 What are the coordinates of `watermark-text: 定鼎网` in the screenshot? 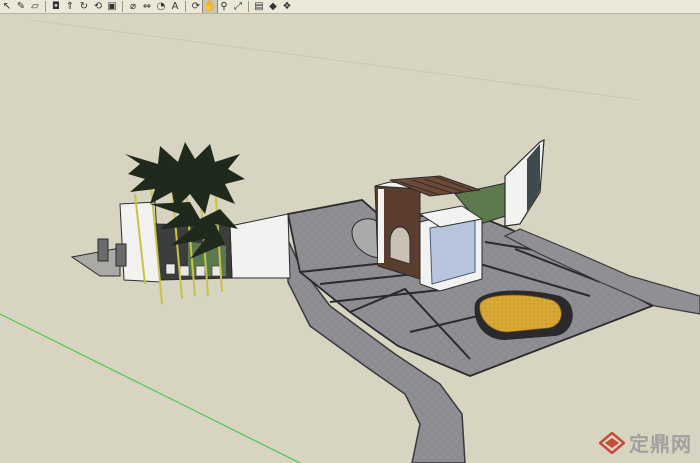 It's located at (660, 444).